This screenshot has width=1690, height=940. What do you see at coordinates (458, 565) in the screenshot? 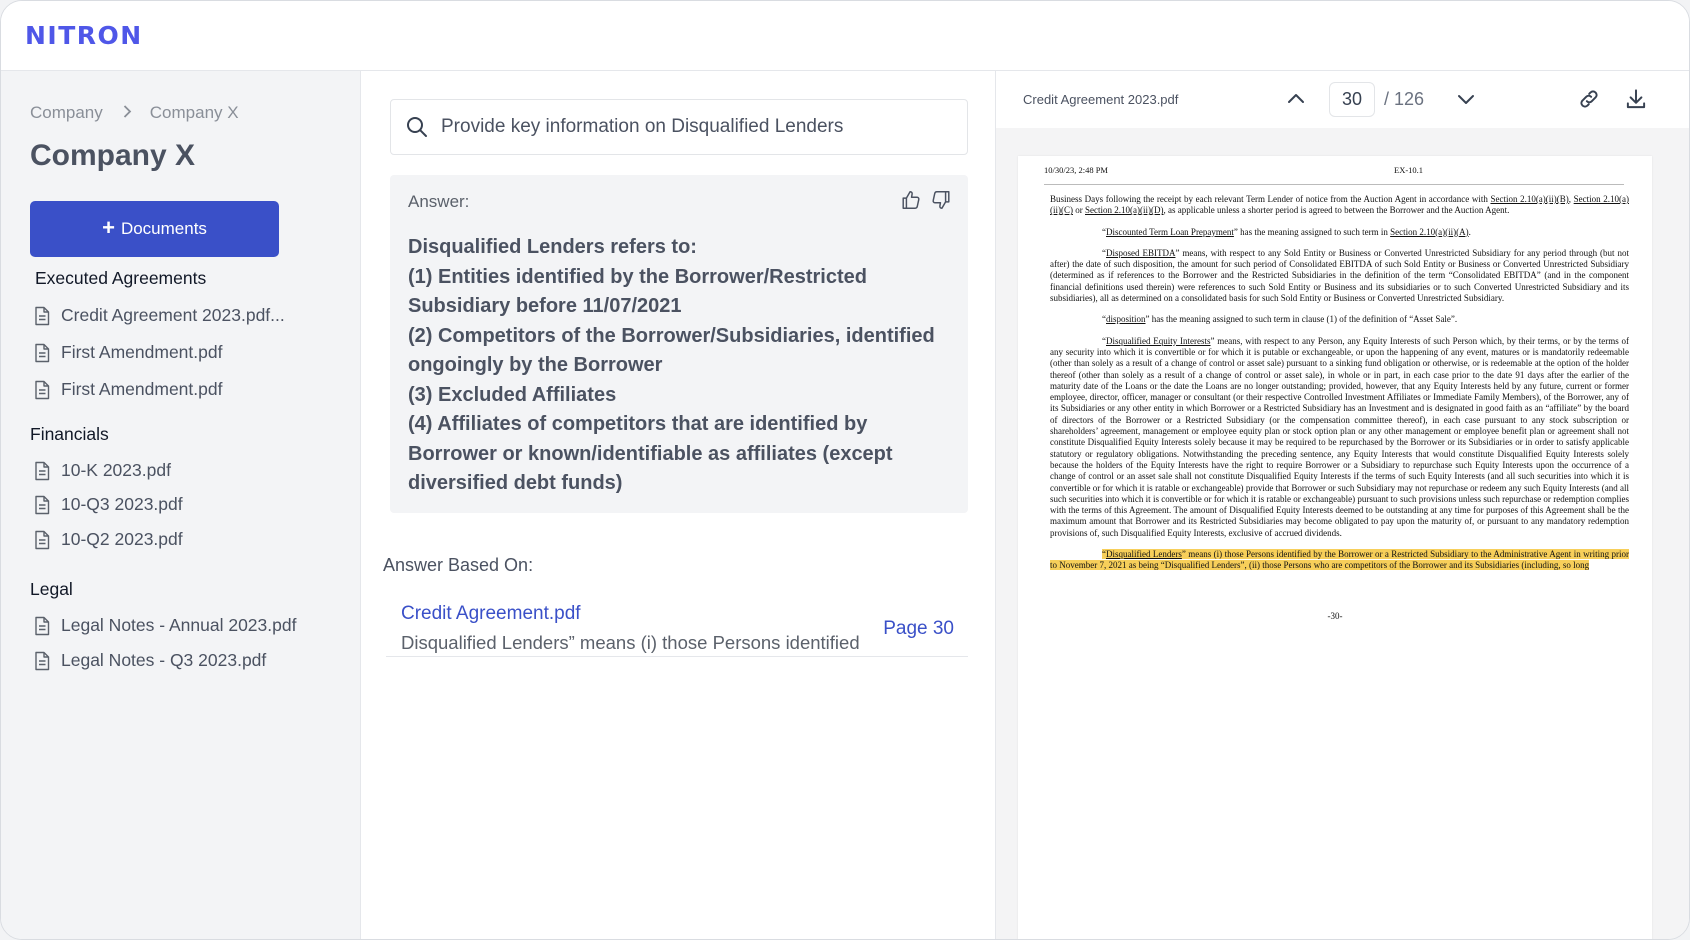
I see `sources-heading: Answer Based On:` at bounding box center [458, 565].